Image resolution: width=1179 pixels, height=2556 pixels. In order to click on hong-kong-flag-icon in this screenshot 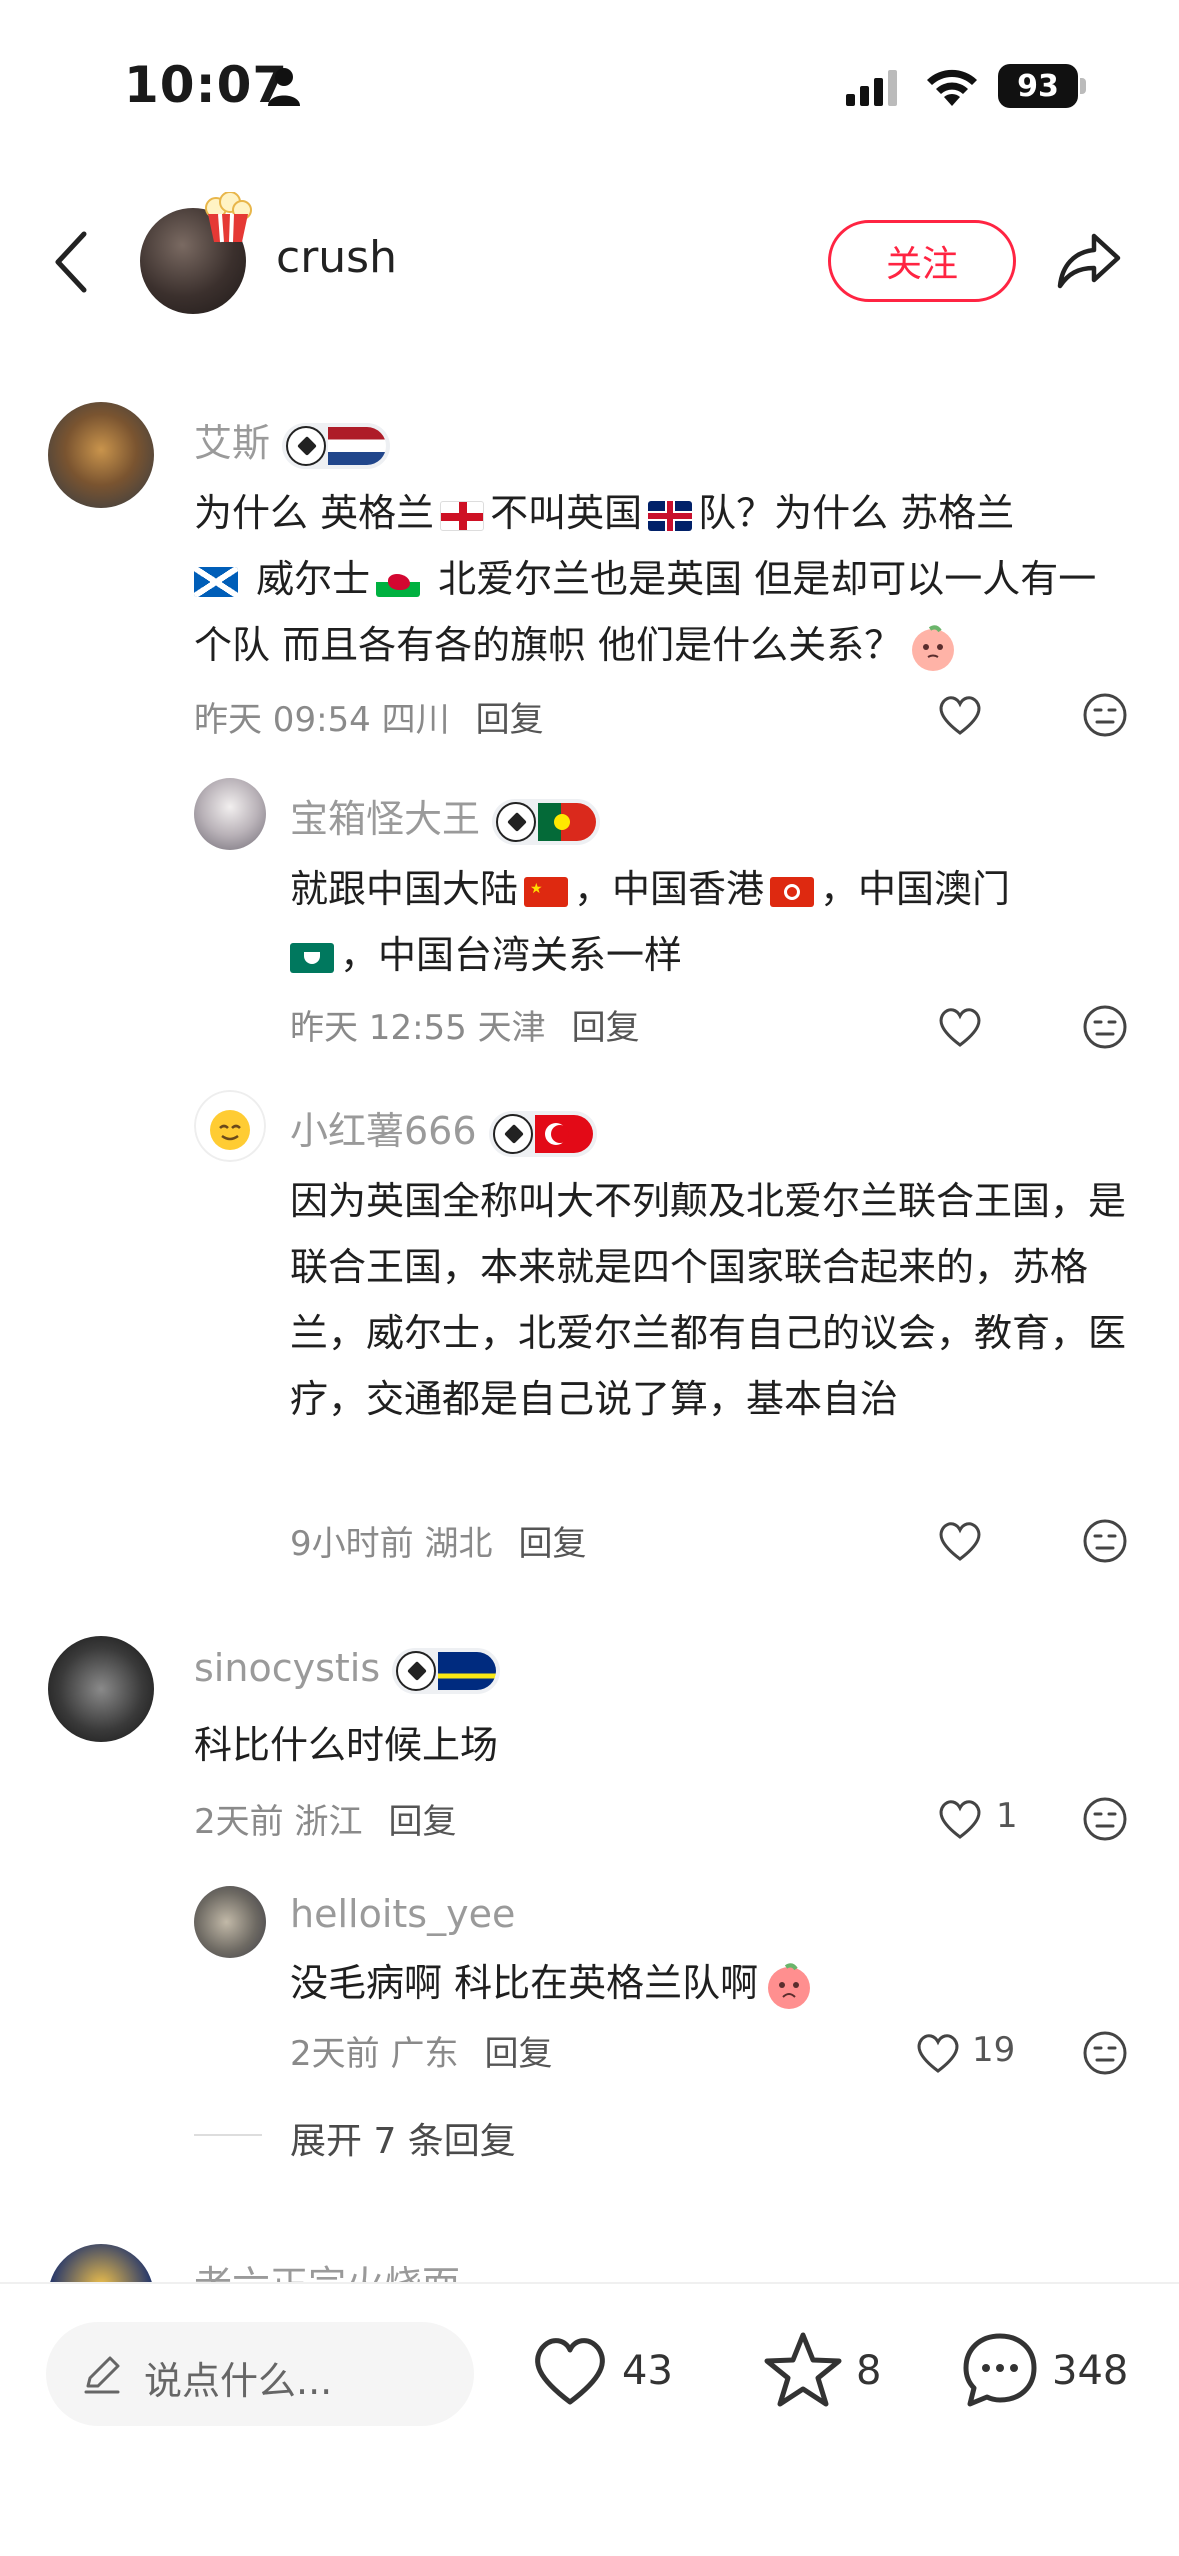, I will do `click(792, 891)`.